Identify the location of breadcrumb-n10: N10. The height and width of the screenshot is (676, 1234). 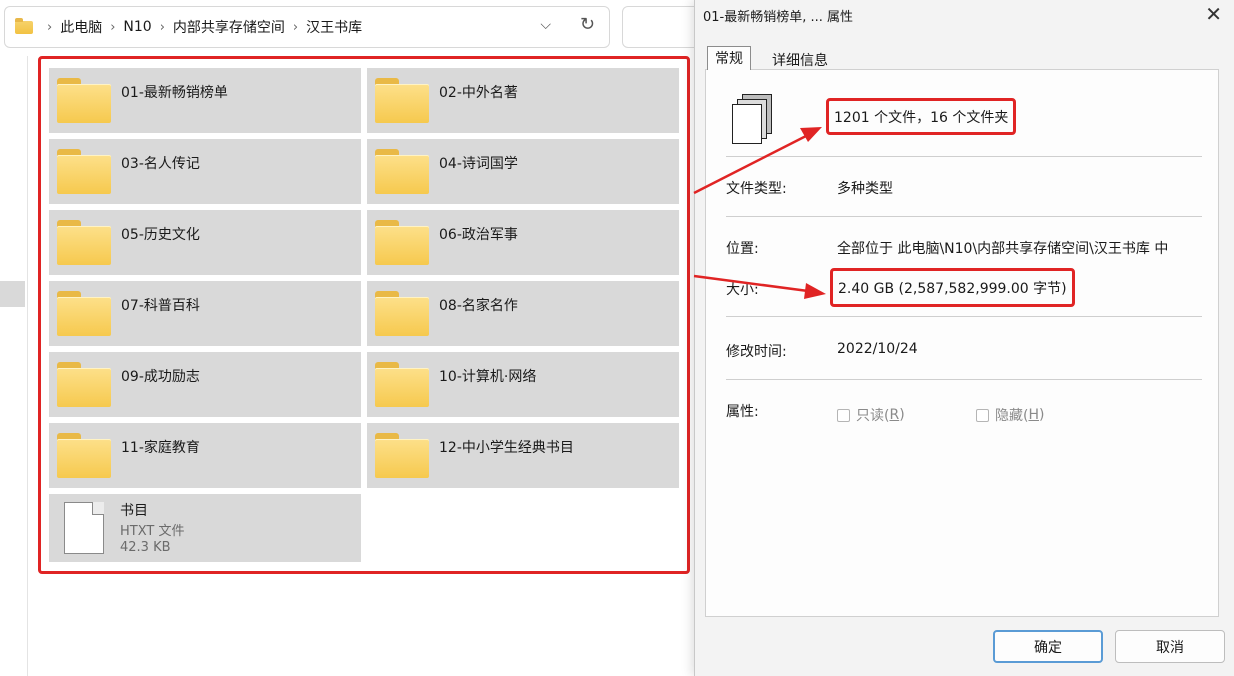
(137, 27).